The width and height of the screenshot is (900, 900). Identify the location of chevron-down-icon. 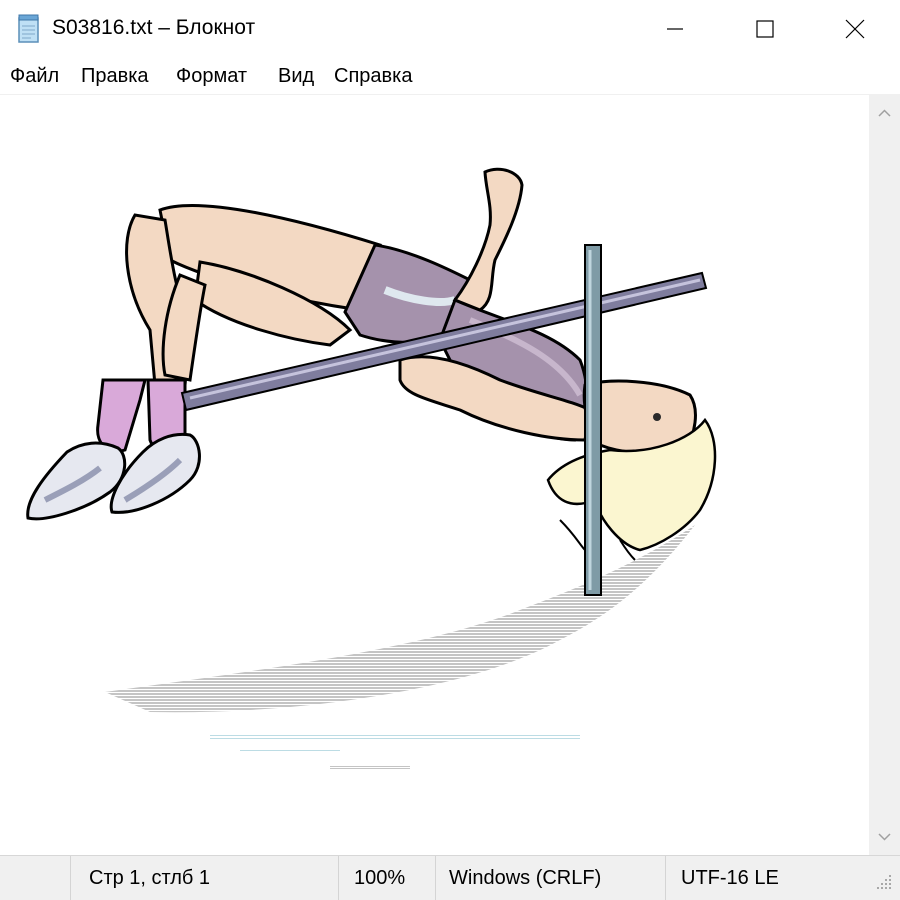
(884, 836).